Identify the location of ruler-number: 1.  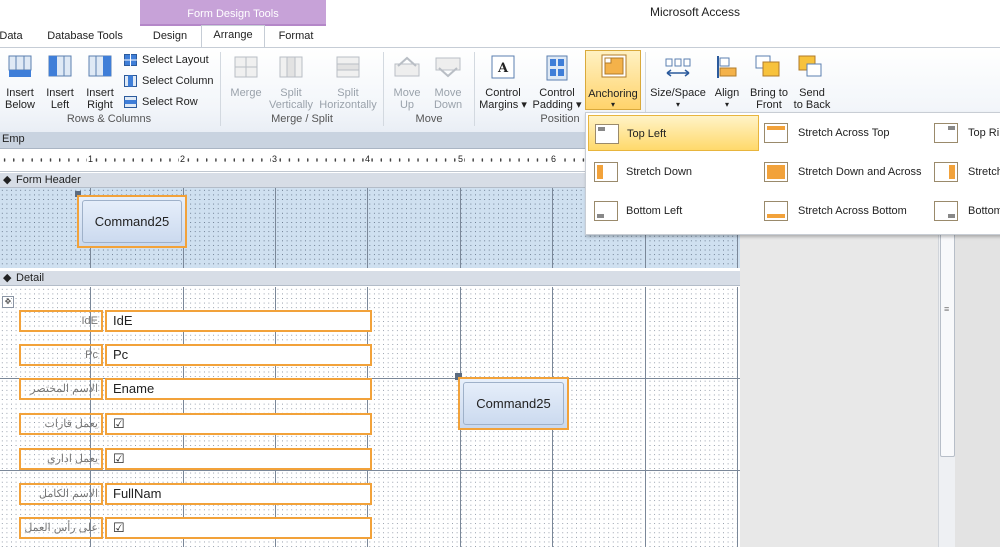
(91, 159).